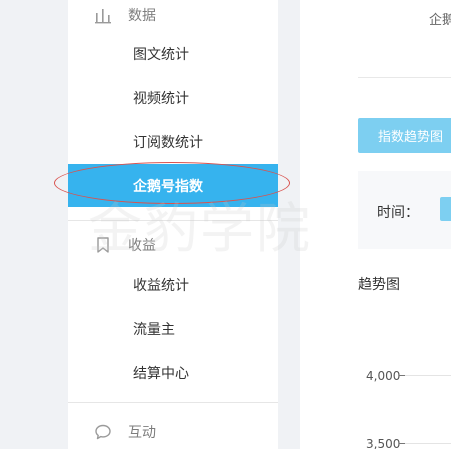 The height and width of the screenshot is (449, 451). I want to click on sidebar-item-traffic-owner: 流量主, so click(173, 329).